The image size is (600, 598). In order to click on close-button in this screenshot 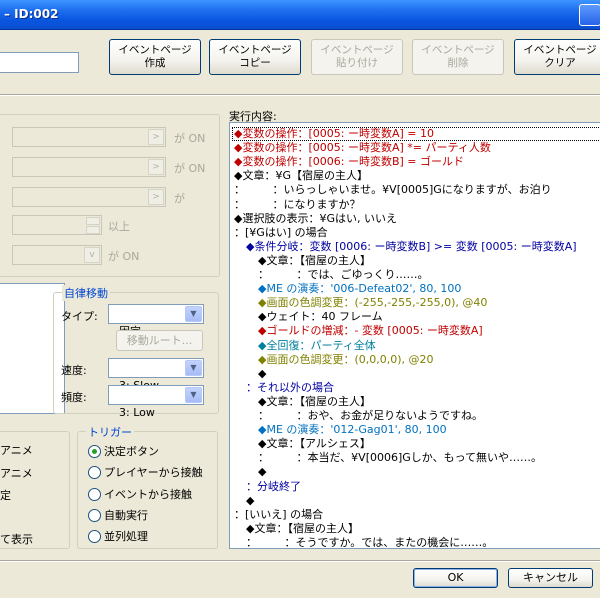, I will do `click(589, 15)`.